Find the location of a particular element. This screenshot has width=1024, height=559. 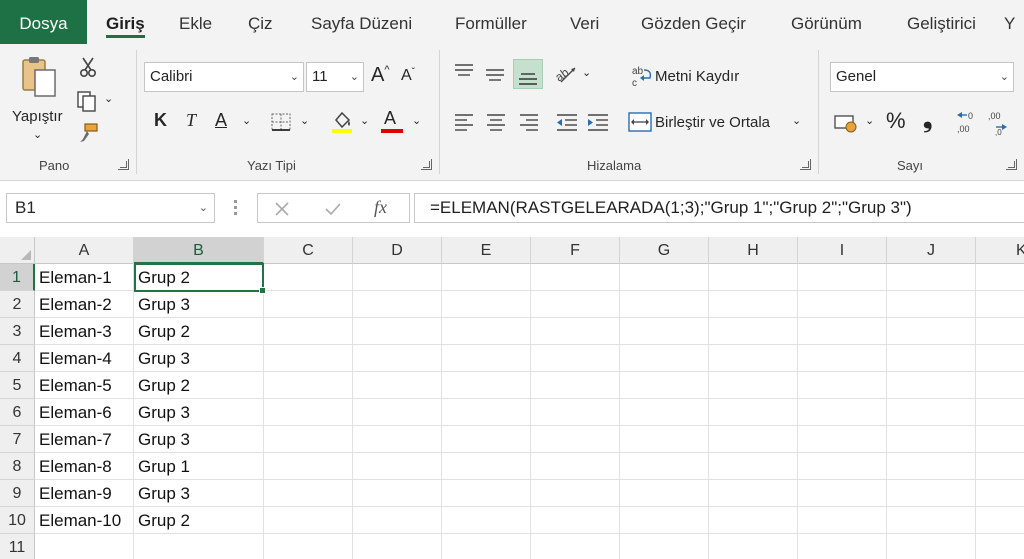

tab-view: Görünüm is located at coordinates (826, 22).